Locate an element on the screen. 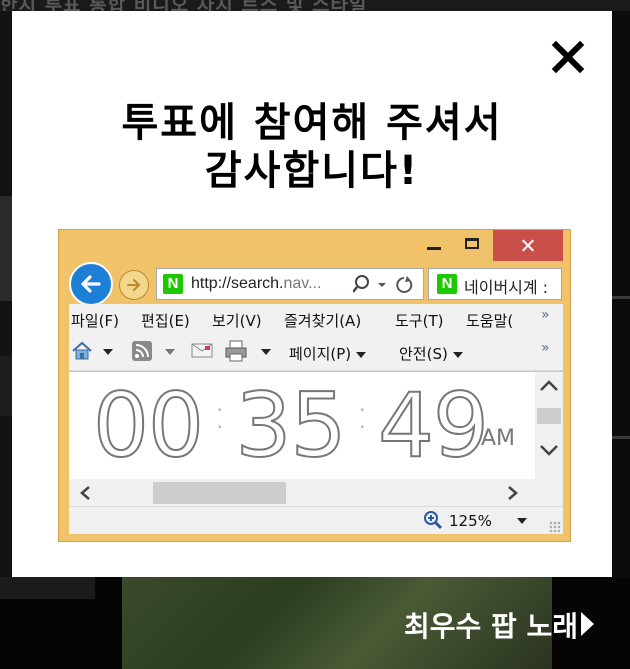 The width and height of the screenshot is (630, 669). background-top-strip: 한지 투표 통합 비디오 차지 트스 및 스타일 is located at coordinates (315, 5).